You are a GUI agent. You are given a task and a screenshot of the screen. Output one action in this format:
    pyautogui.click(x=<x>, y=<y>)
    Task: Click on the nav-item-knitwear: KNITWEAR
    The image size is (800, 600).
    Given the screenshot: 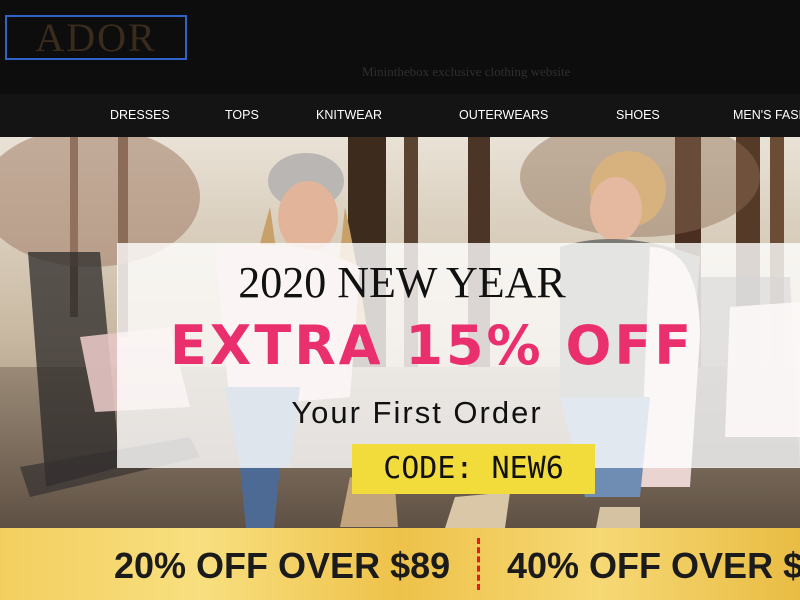 What is the action you would take?
    pyautogui.click(x=349, y=115)
    